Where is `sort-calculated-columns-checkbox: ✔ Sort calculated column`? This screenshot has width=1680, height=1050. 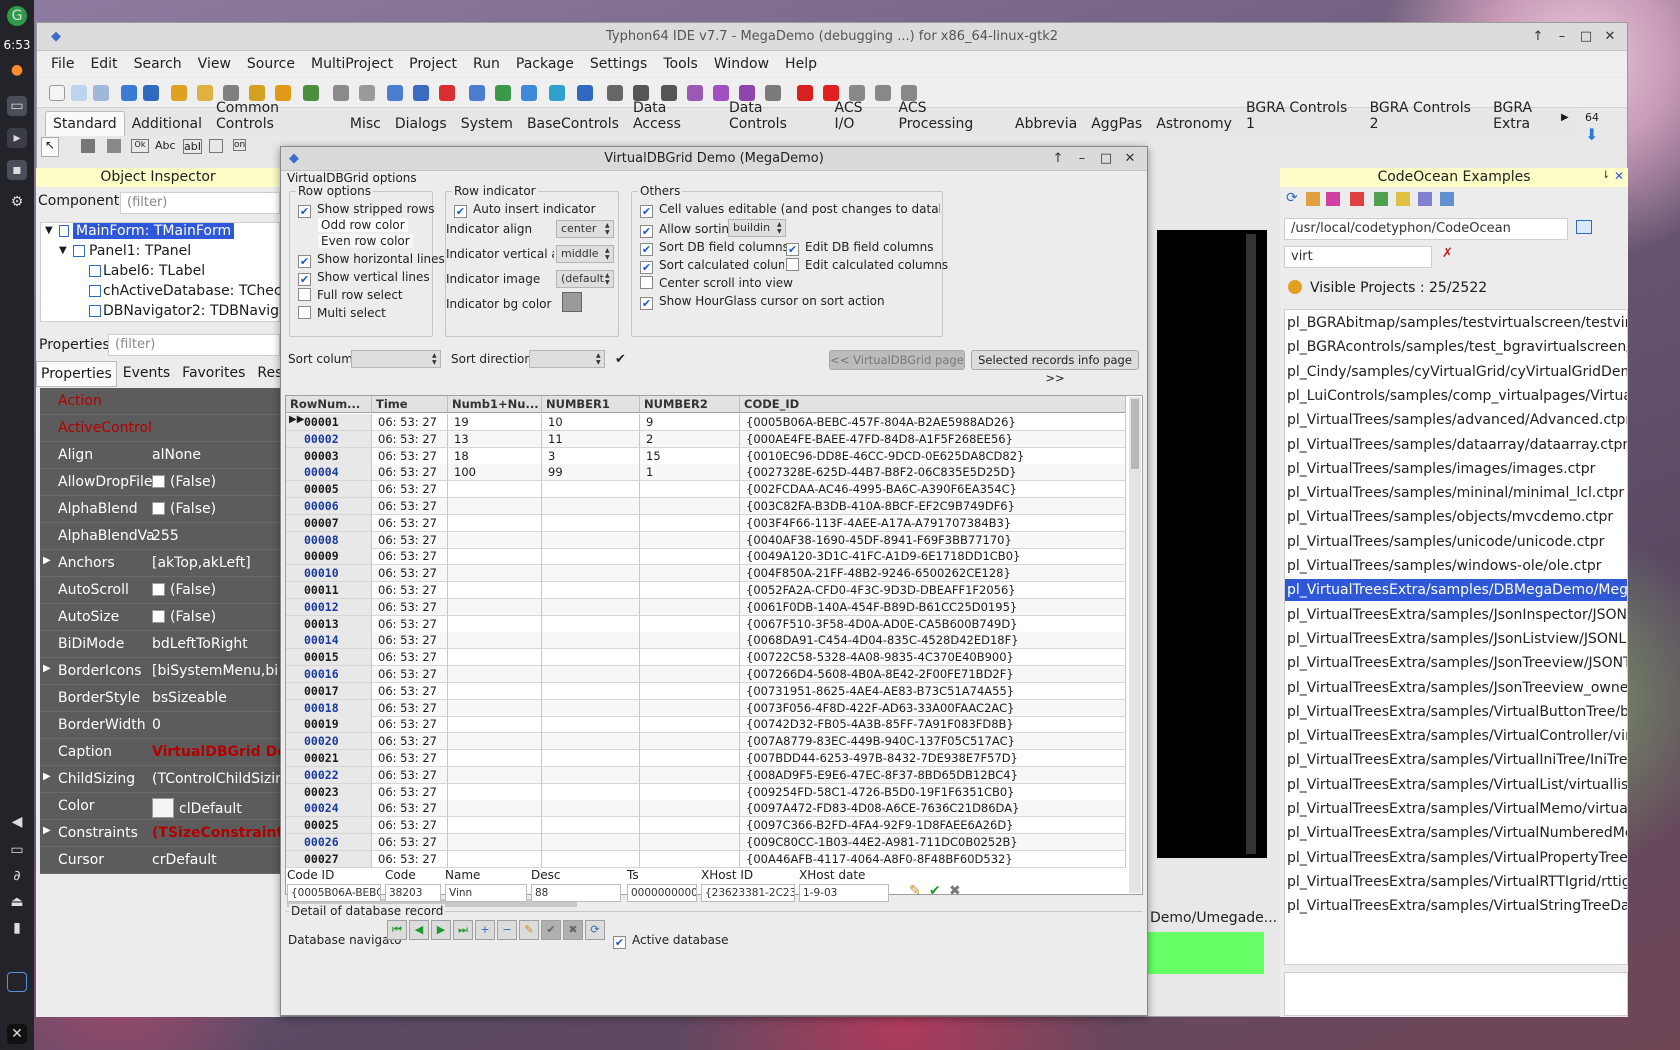
sort-calculated-columns-checkbox: ✔ Sort calculated column is located at coordinates (712, 266).